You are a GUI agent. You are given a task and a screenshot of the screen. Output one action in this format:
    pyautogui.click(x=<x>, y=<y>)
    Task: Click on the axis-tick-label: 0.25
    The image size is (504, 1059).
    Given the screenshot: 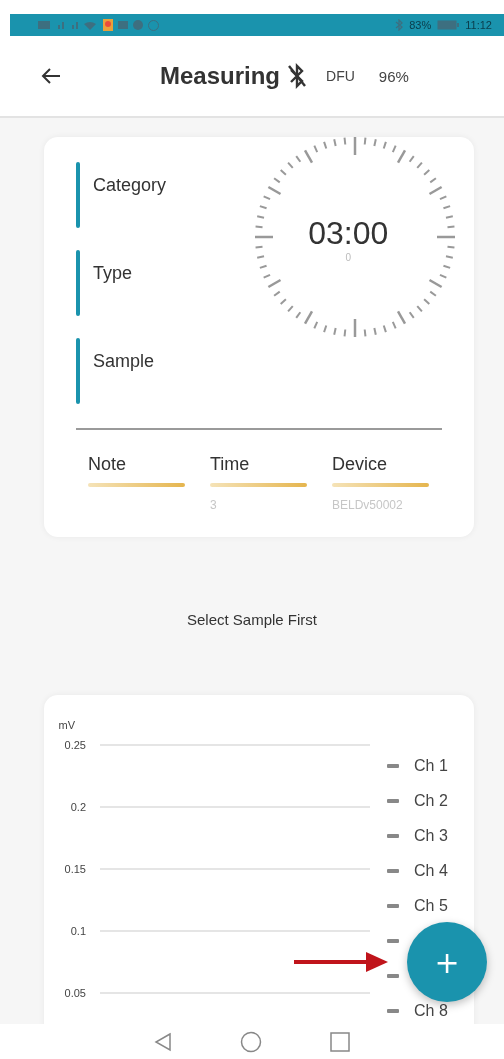 What is the action you would take?
    pyautogui.click(x=75, y=745)
    